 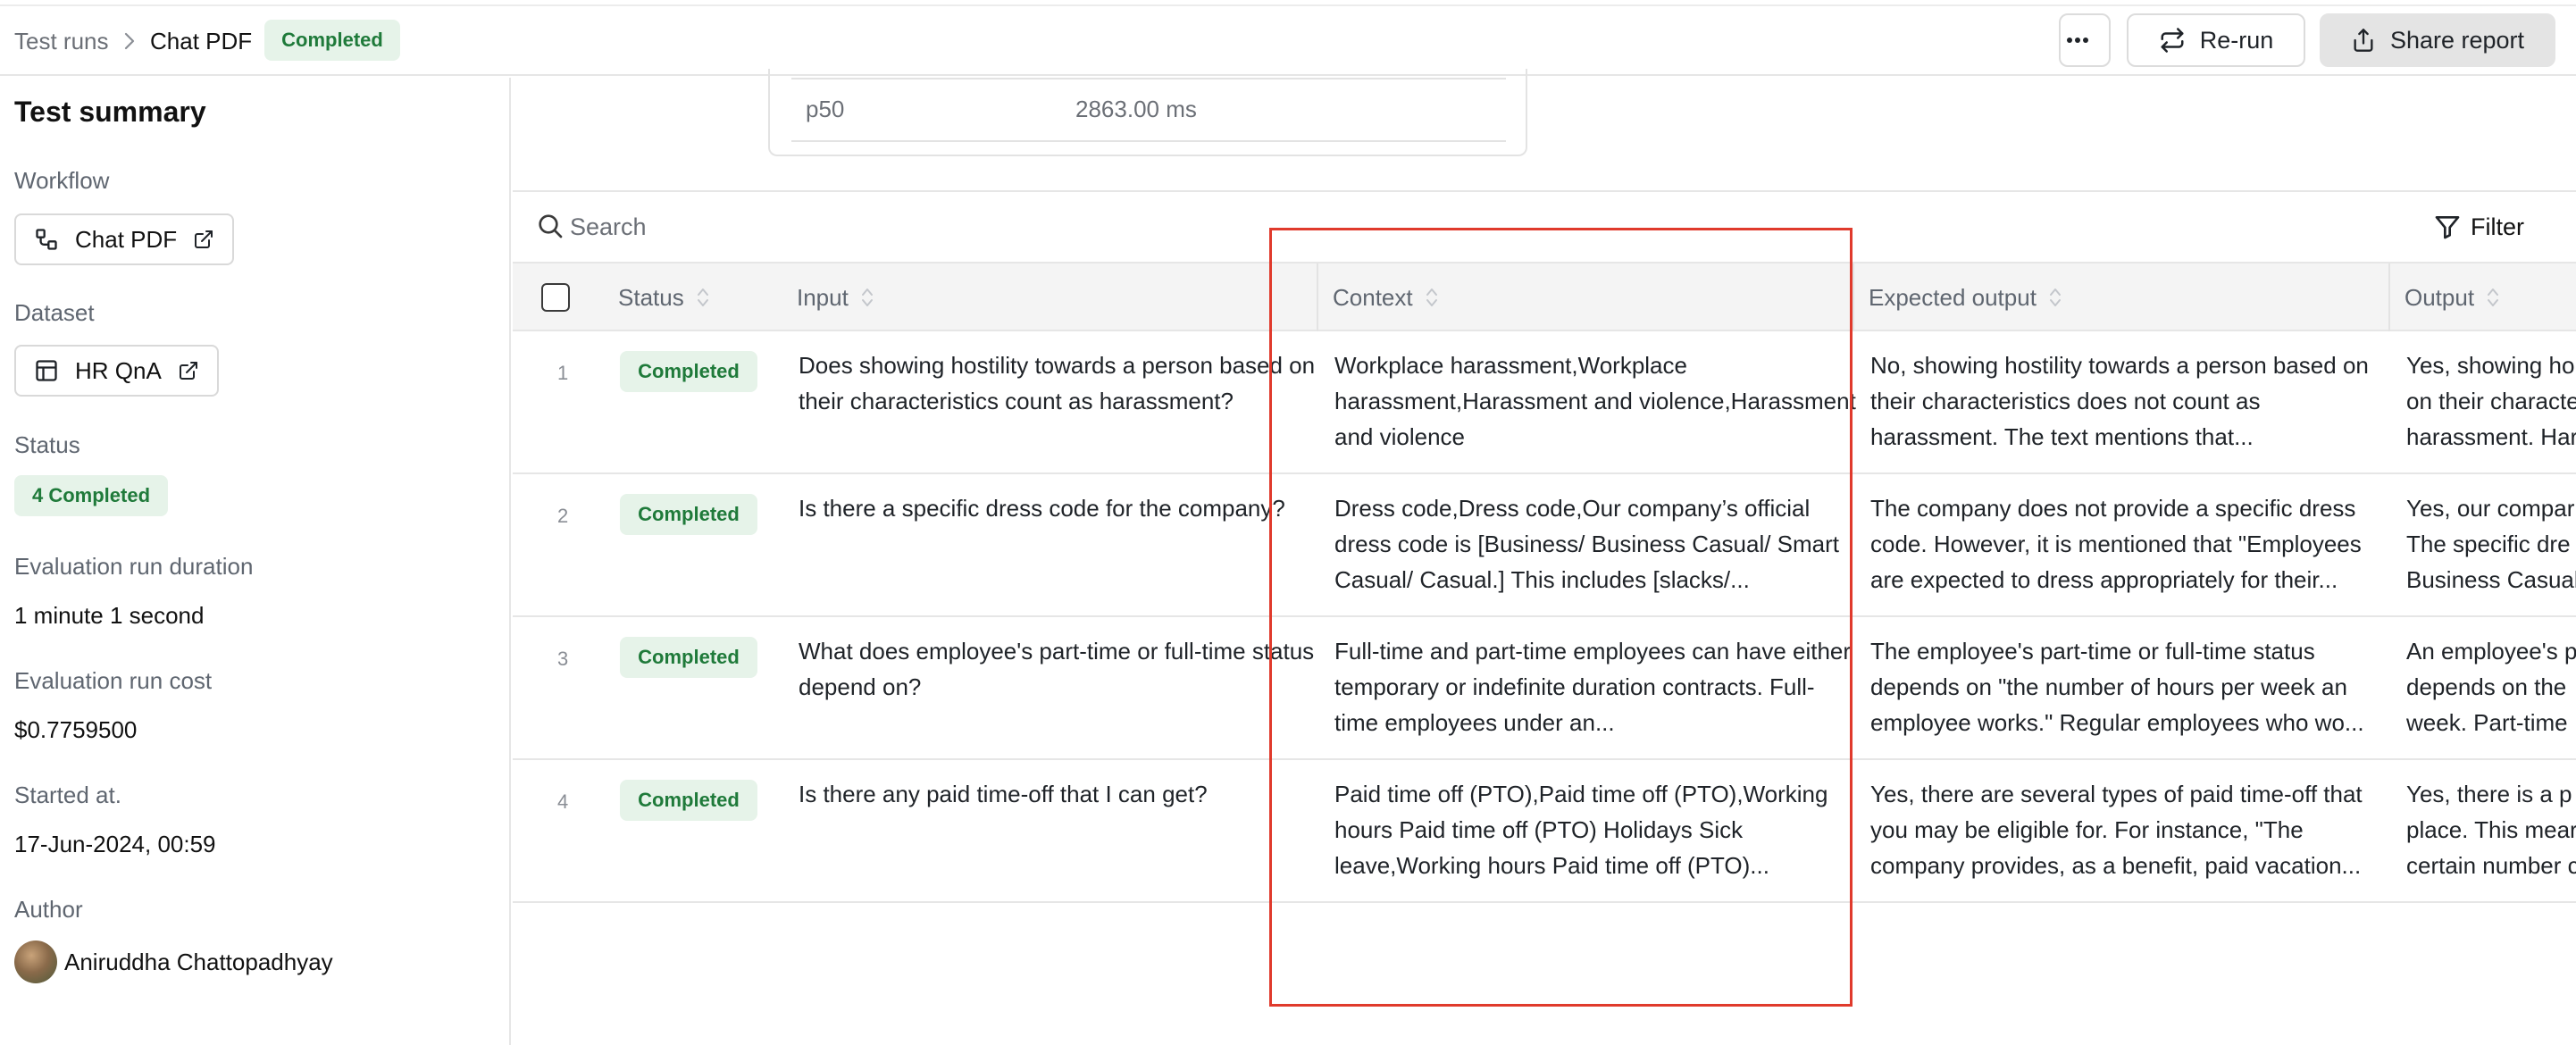 I want to click on column-header-input: Input, so click(x=836, y=297).